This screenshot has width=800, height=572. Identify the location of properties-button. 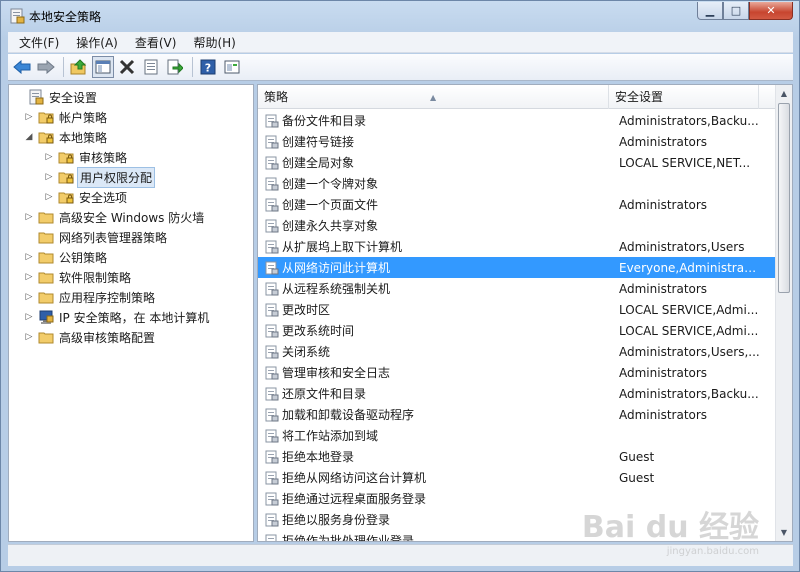
(151, 67).